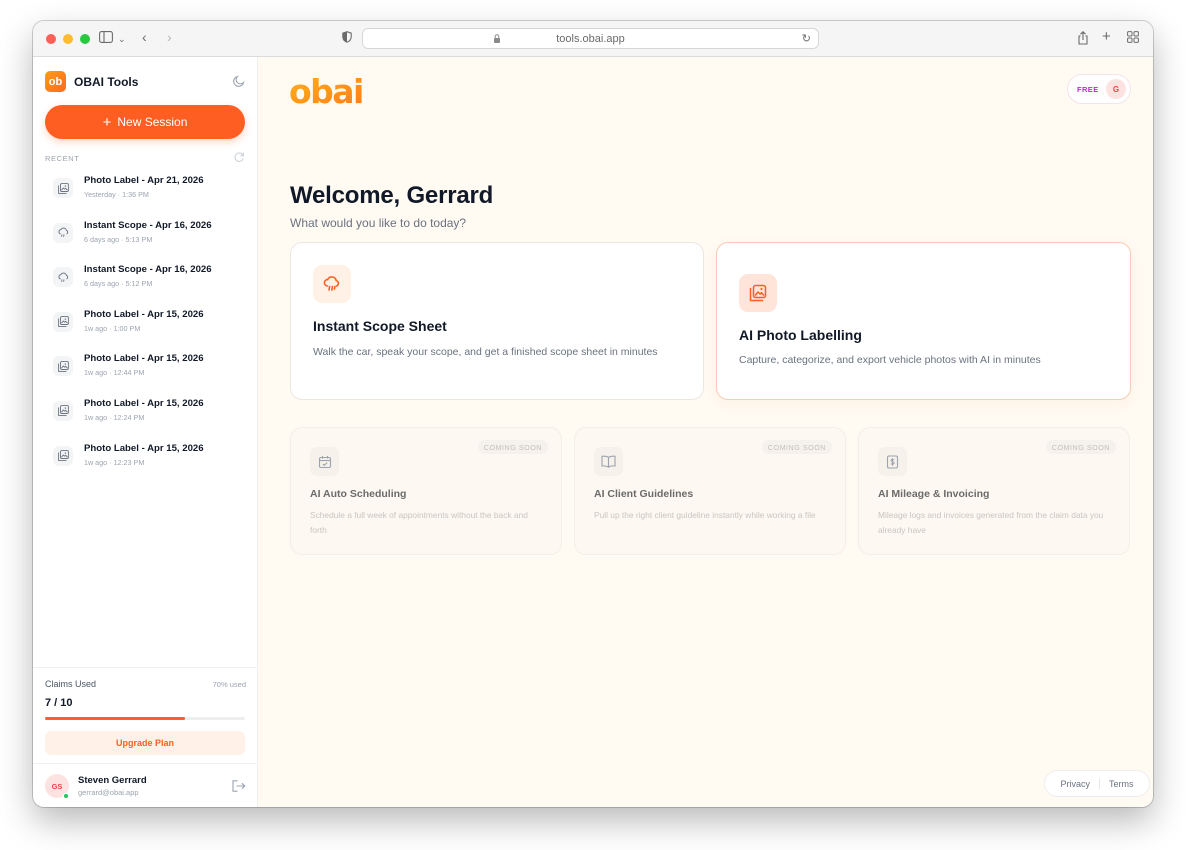 The width and height of the screenshot is (1186, 850). What do you see at coordinates (239, 157) in the screenshot?
I see `refresh-icon` at bounding box center [239, 157].